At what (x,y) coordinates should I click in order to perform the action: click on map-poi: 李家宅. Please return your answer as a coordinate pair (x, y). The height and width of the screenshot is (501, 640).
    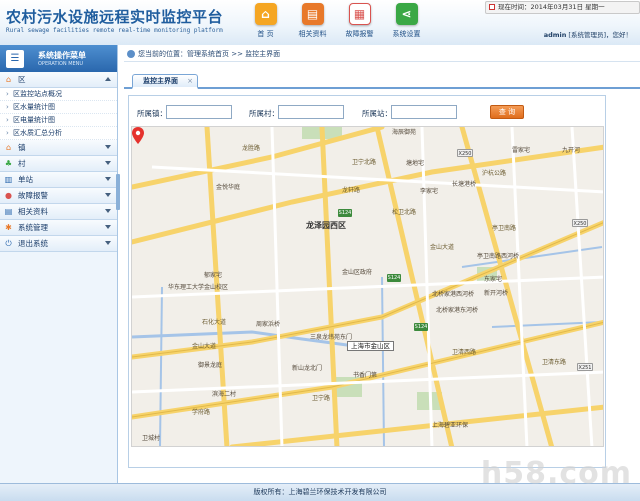
    Looking at the image, I should click on (429, 191).